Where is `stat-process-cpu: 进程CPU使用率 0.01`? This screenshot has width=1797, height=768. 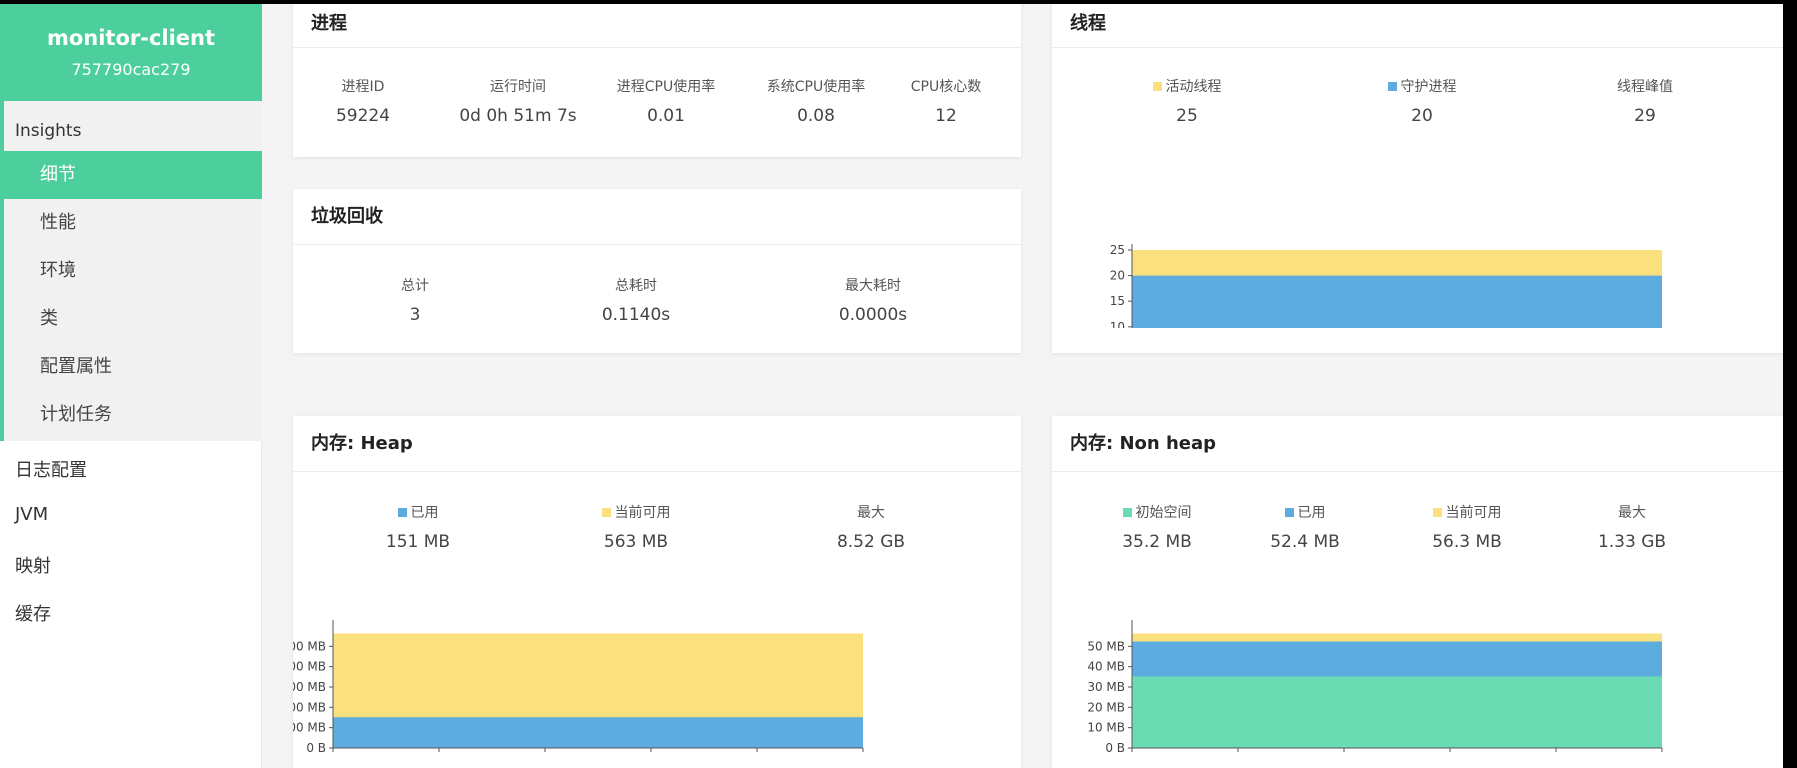 stat-process-cpu: 进程CPU使用率 0.01 is located at coordinates (666, 102).